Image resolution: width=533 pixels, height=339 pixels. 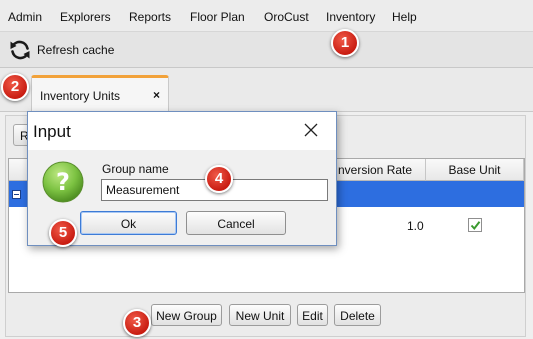 What do you see at coordinates (415, 226) in the screenshot?
I see `table-cell-conversion-rate: 1.0` at bounding box center [415, 226].